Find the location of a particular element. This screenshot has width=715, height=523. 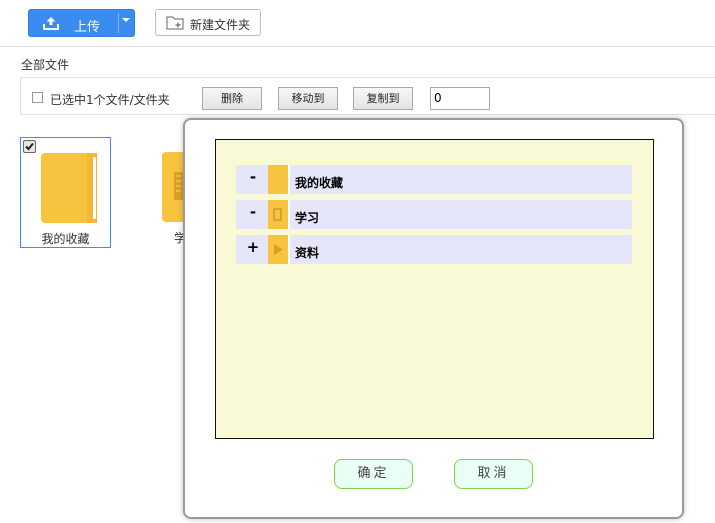

play-folder-icon is located at coordinates (279, 249).